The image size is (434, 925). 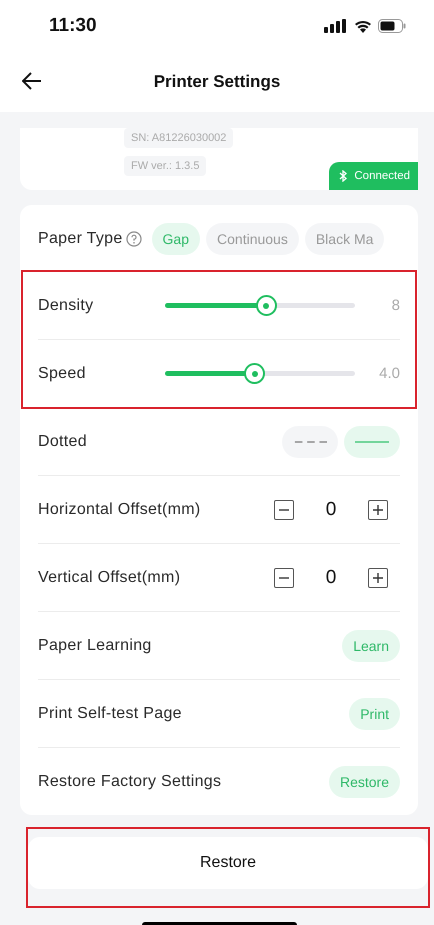 What do you see at coordinates (134, 238) in the screenshot?
I see `help-icon` at bounding box center [134, 238].